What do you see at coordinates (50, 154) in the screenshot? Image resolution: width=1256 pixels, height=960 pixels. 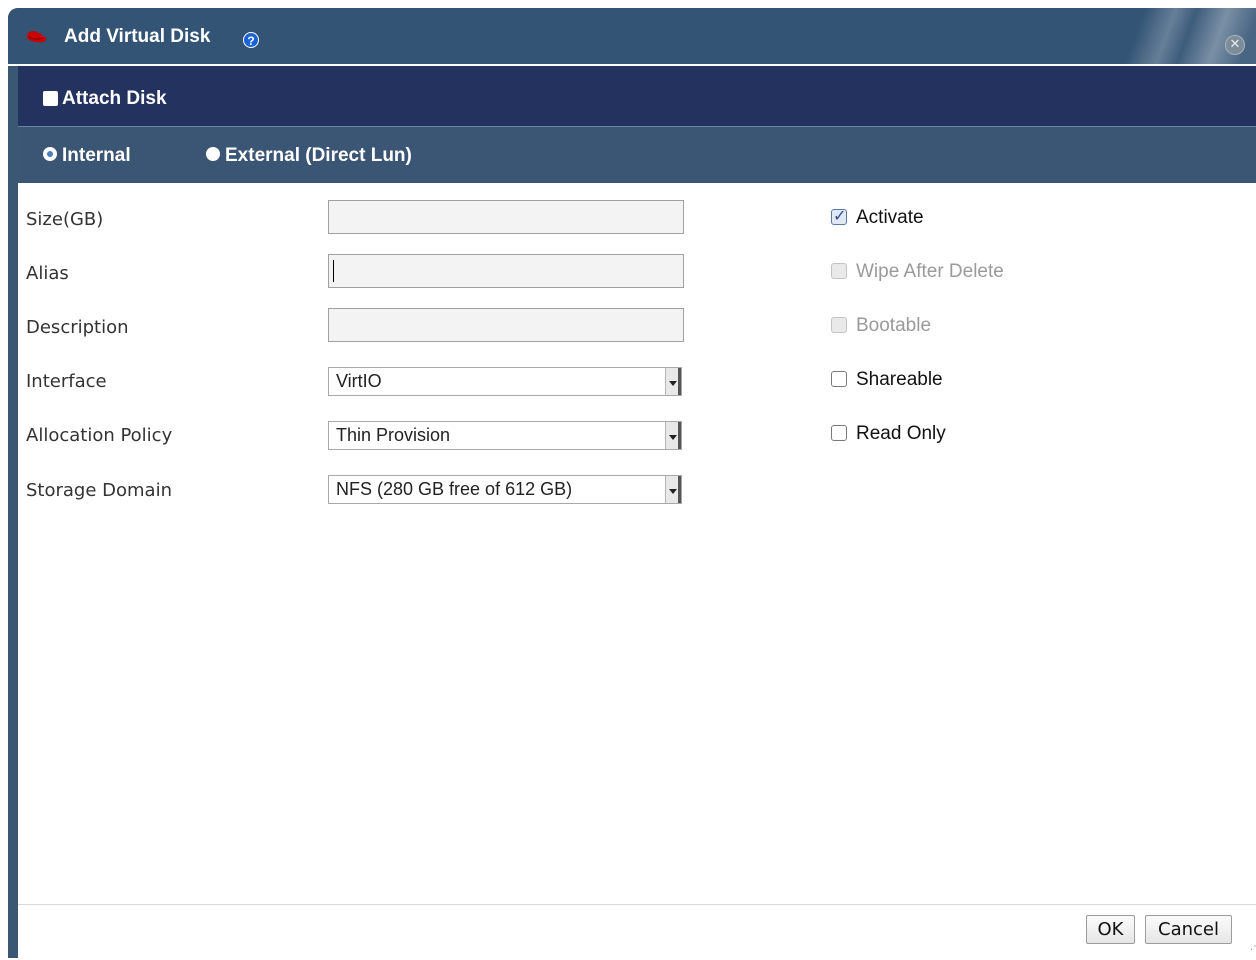 I see `internal-radio` at bounding box center [50, 154].